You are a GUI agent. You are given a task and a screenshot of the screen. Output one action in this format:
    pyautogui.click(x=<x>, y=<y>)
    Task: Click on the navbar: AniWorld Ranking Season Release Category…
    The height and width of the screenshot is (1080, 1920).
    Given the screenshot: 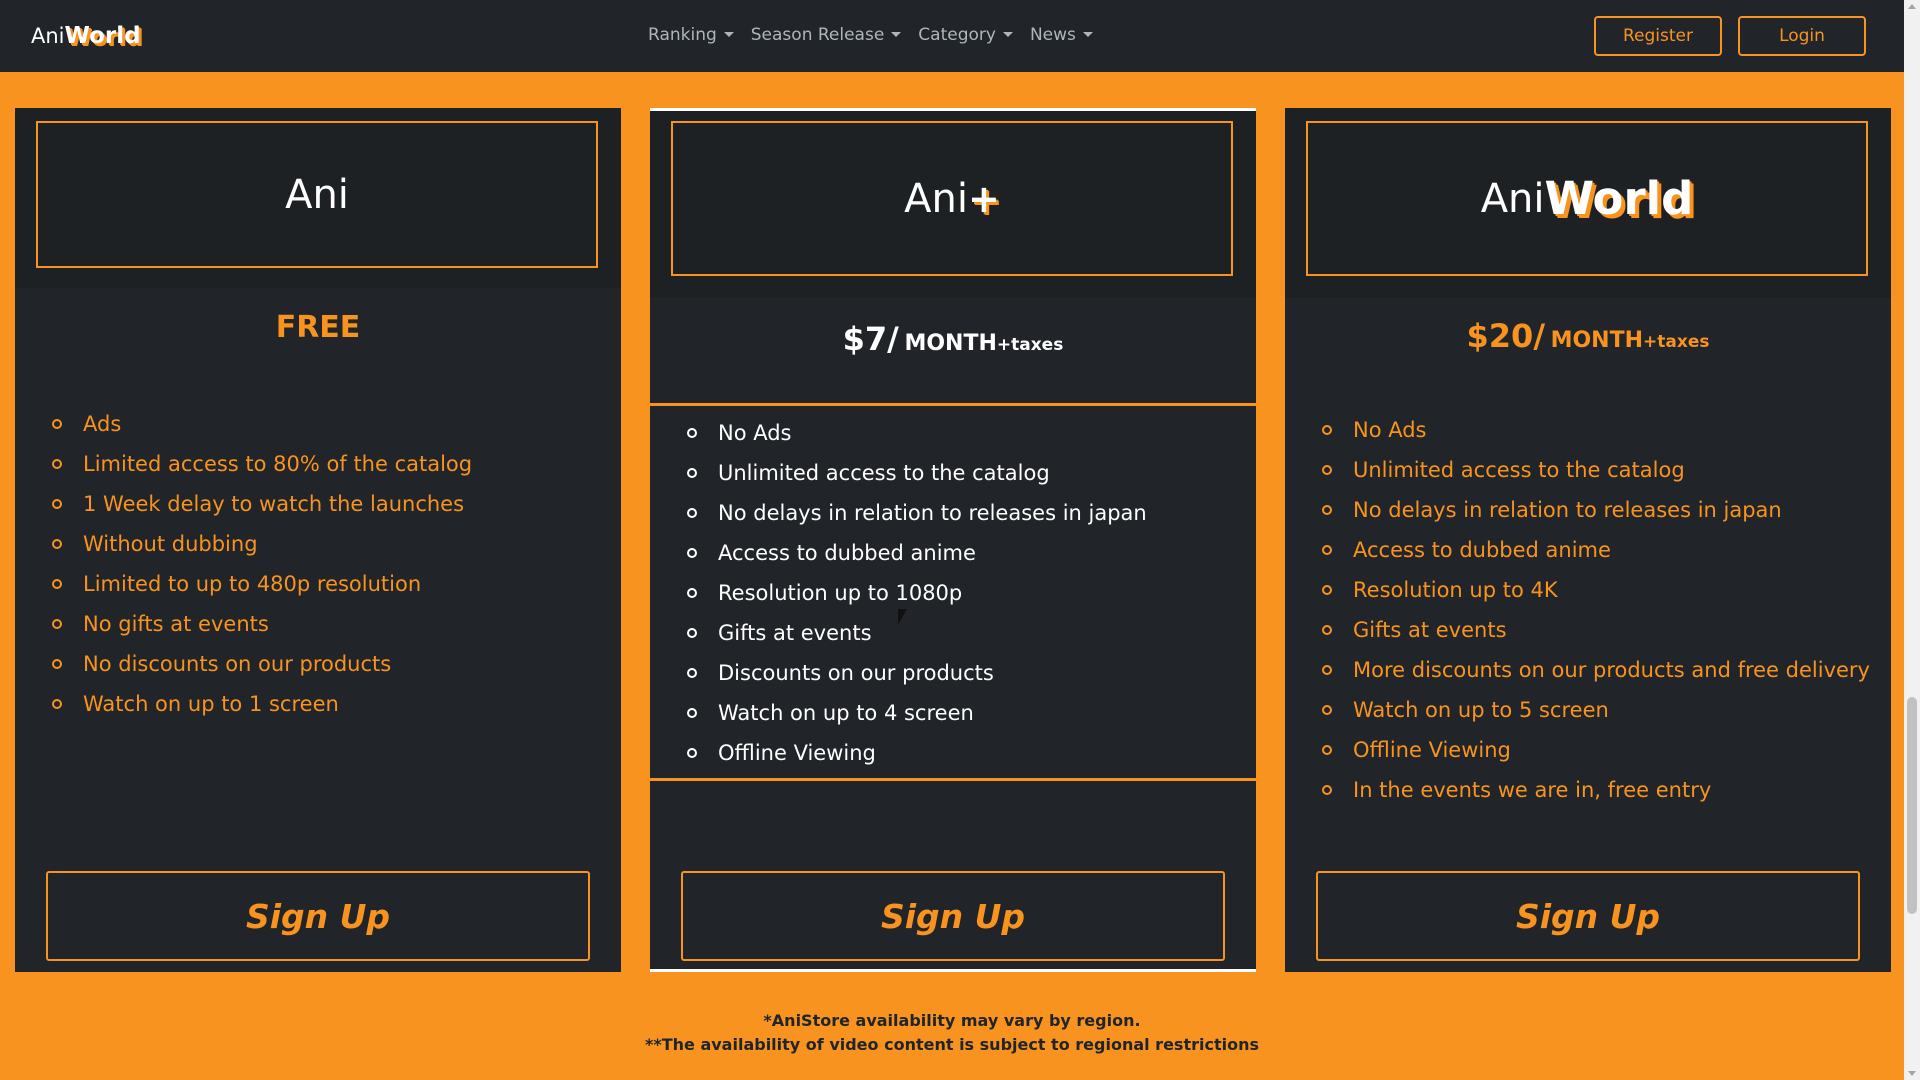 What is the action you would take?
    pyautogui.click(x=952, y=36)
    